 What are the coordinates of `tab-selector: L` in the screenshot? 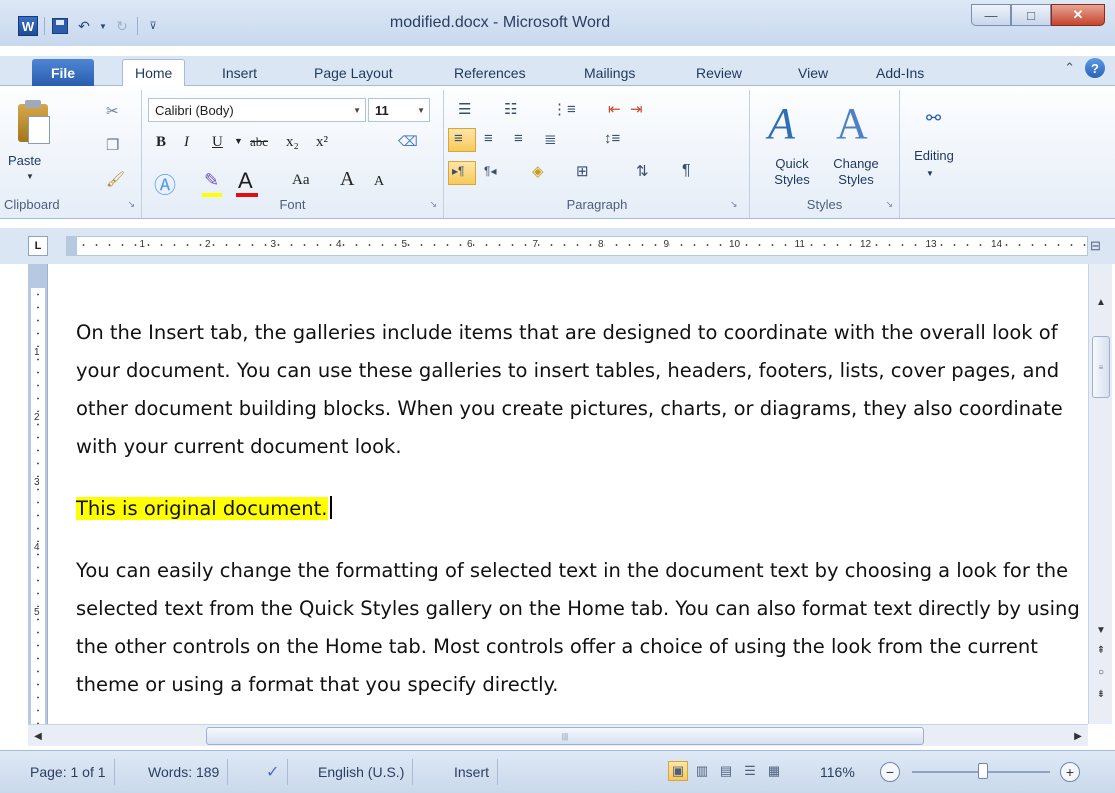 It's located at (38, 246).